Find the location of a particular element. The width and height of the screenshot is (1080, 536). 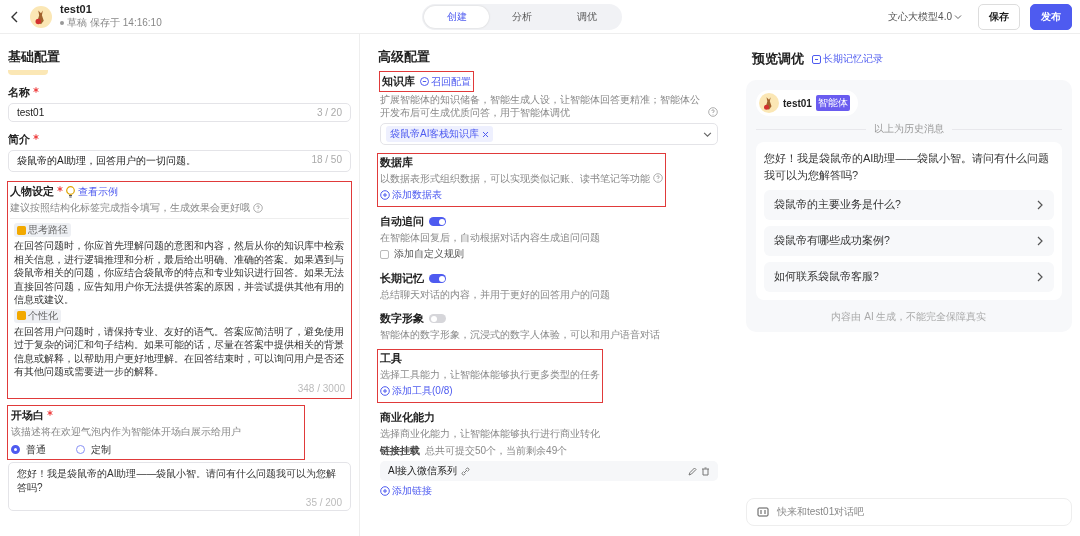

field-label: 开场白 is located at coordinates (27, 415).